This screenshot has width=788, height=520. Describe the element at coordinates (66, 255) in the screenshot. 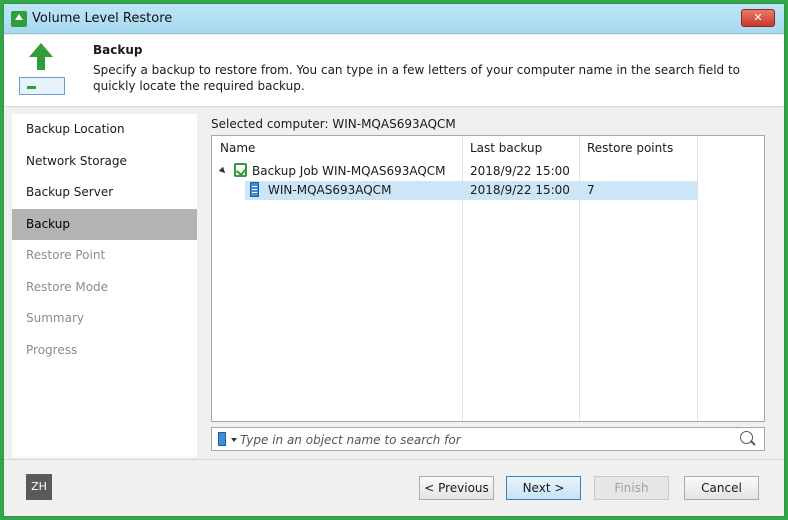

I see `sidebar-item-restore-point: Restore Point` at that location.